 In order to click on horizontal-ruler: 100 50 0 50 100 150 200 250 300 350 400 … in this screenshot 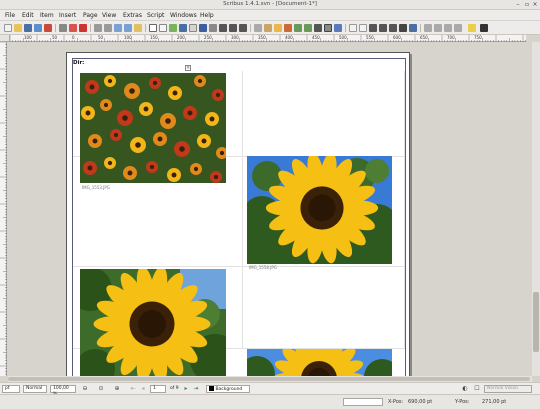, I will do `click(268, 38)`.